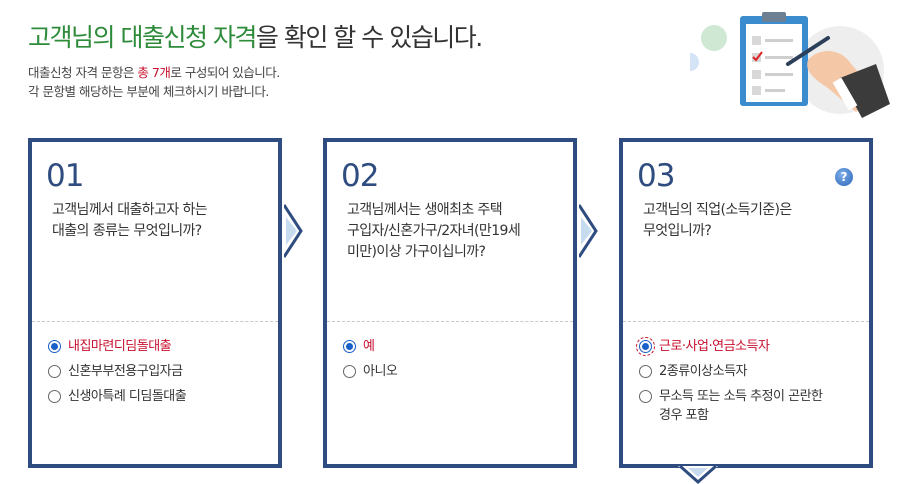 This screenshot has width=908, height=484. What do you see at coordinates (380, 371) in the screenshot?
I see `option-label: 아니오` at bounding box center [380, 371].